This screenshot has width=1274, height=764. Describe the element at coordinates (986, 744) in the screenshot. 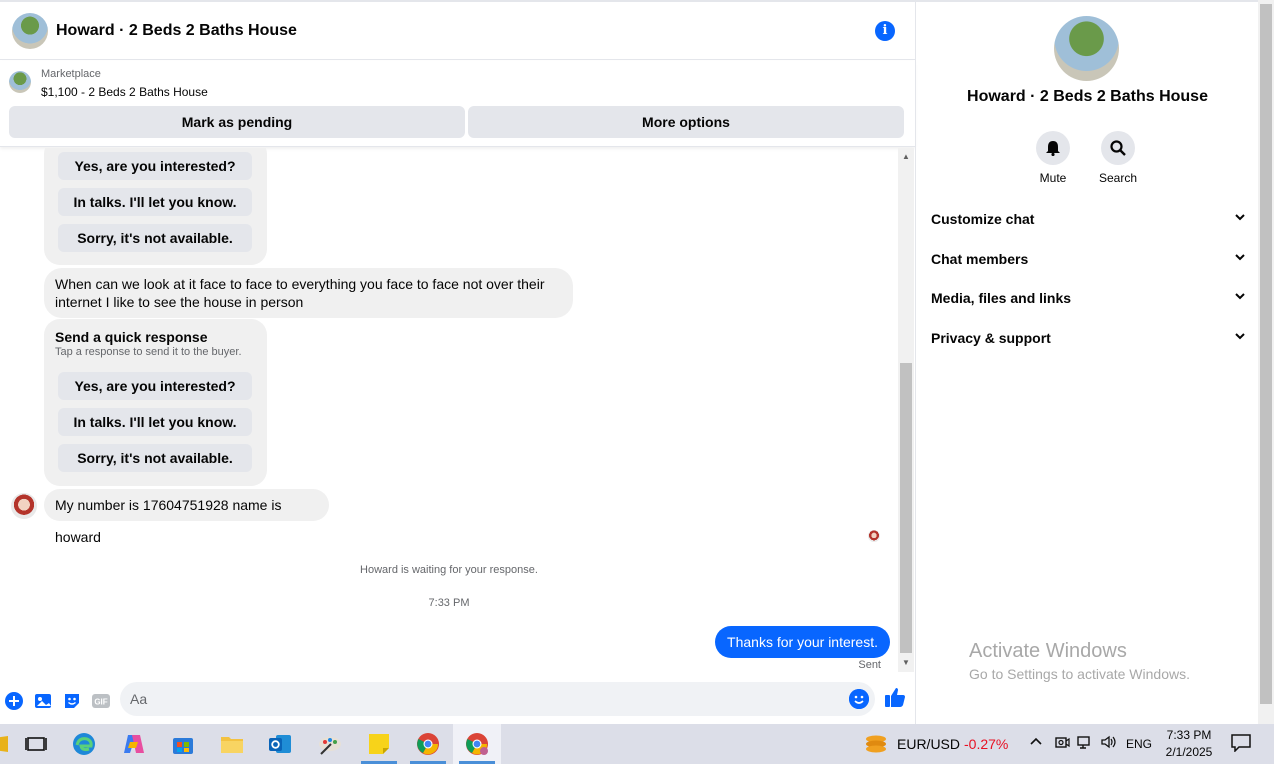

I see `ticker-change: -0.27%` at that location.